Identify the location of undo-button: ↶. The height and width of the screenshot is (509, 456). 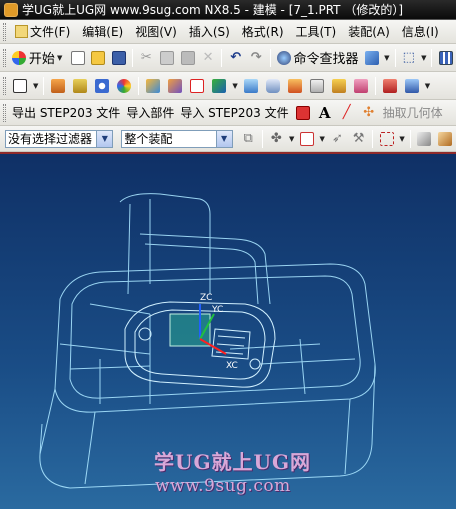
(235, 58).